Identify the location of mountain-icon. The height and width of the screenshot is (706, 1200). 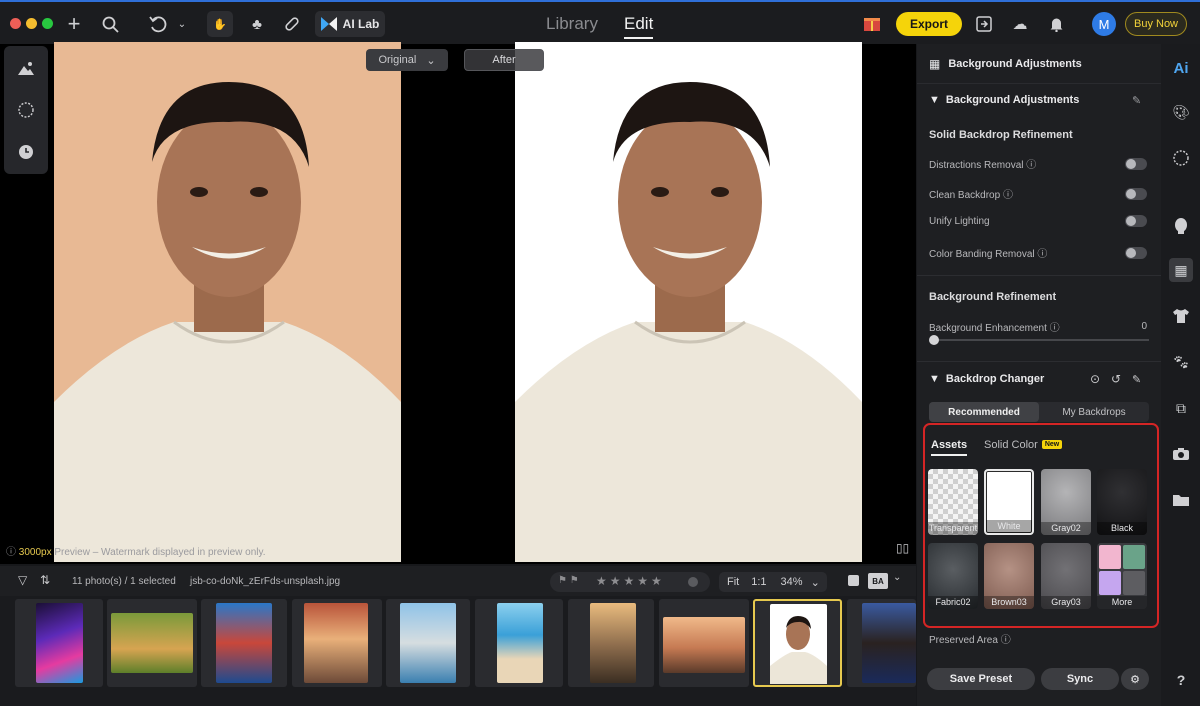
(26, 68).